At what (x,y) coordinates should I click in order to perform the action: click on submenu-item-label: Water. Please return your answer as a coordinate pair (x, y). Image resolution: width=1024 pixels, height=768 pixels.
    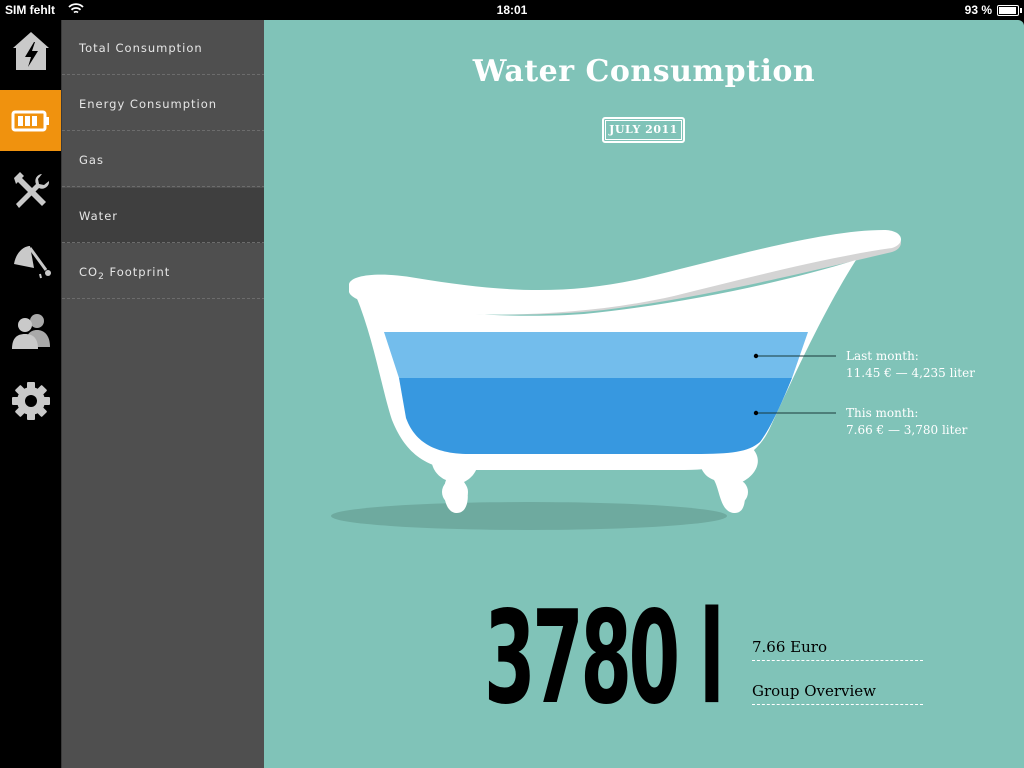
    Looking at the image, I should click on (98, 216).